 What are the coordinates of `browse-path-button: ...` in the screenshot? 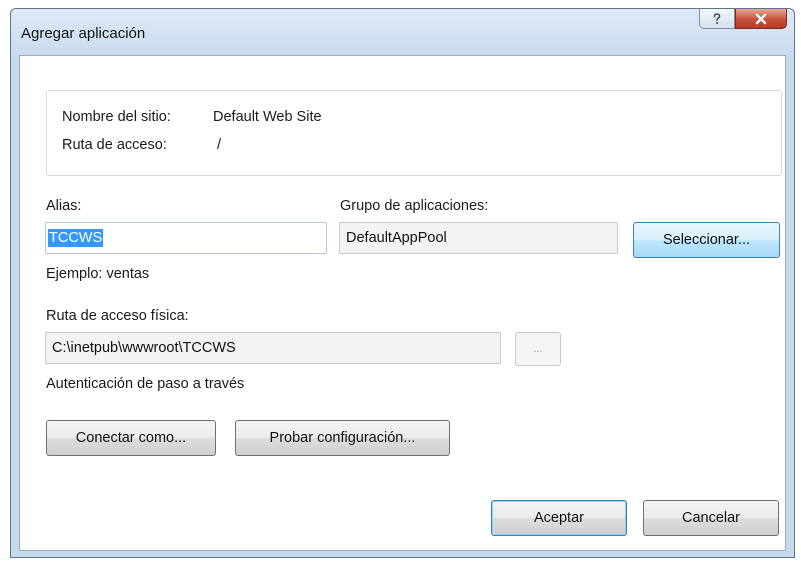 It's located at (538, 349).